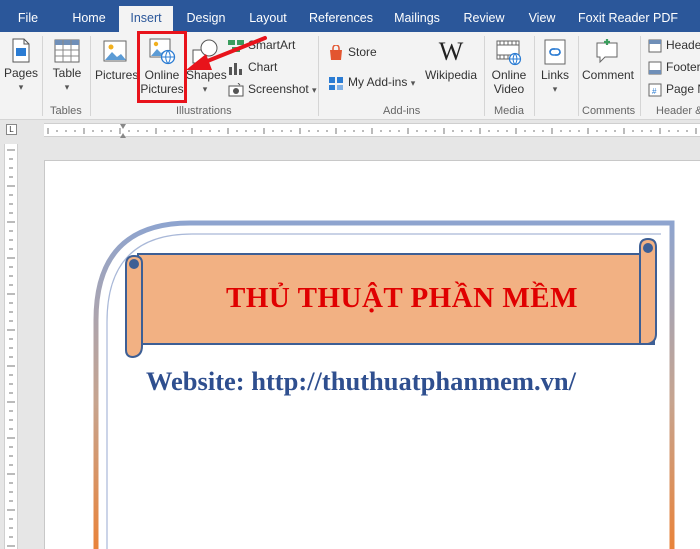 The width and height of the screenshot is (700, 549). I want to click on banner-title: THỦ THUẬT PHẦN MỀM, so click(402, 298).